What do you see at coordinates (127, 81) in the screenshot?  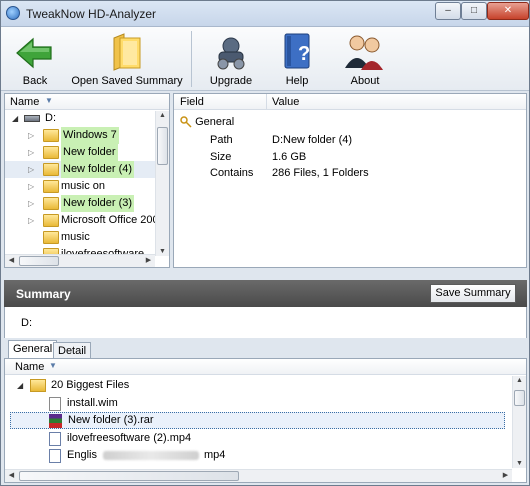 I see `open-saved-summary-label: Open Saved Summary` at bounding box center [127, 81].